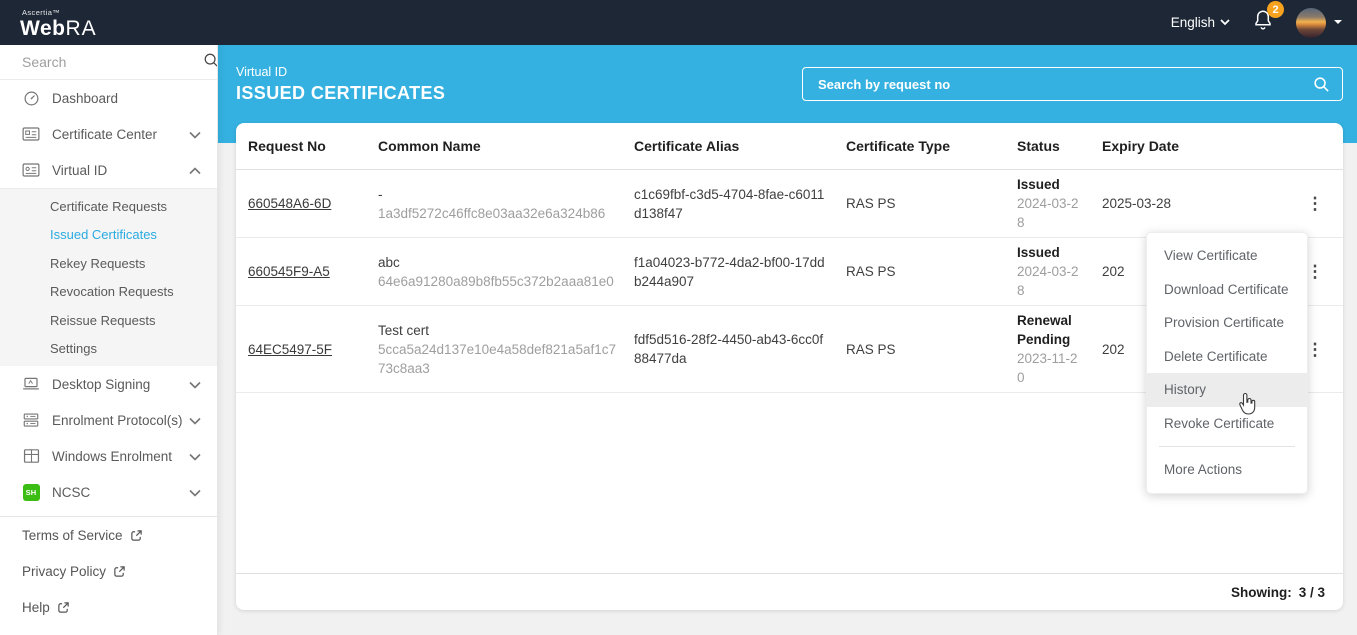 The width and height of the screenshot is (1357, 635). I want to click on dashboard-icon, so click(31, 98).